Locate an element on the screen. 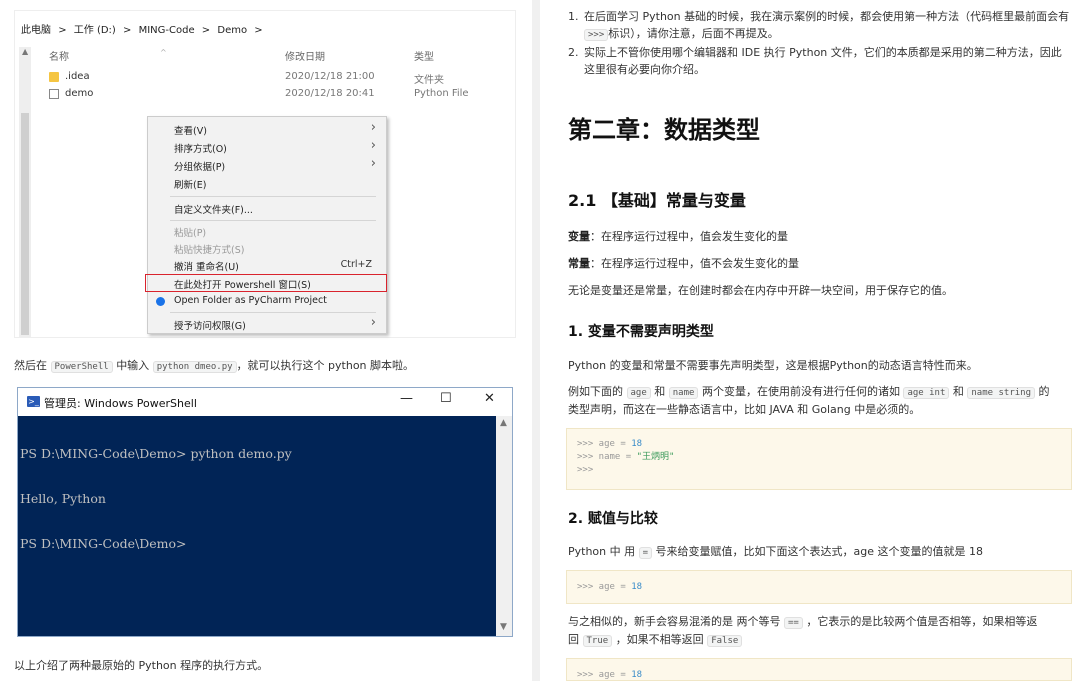 This screenshot has width=1080, height=681. terminal-line: Hello, Python is located at coordinates (63, 498).